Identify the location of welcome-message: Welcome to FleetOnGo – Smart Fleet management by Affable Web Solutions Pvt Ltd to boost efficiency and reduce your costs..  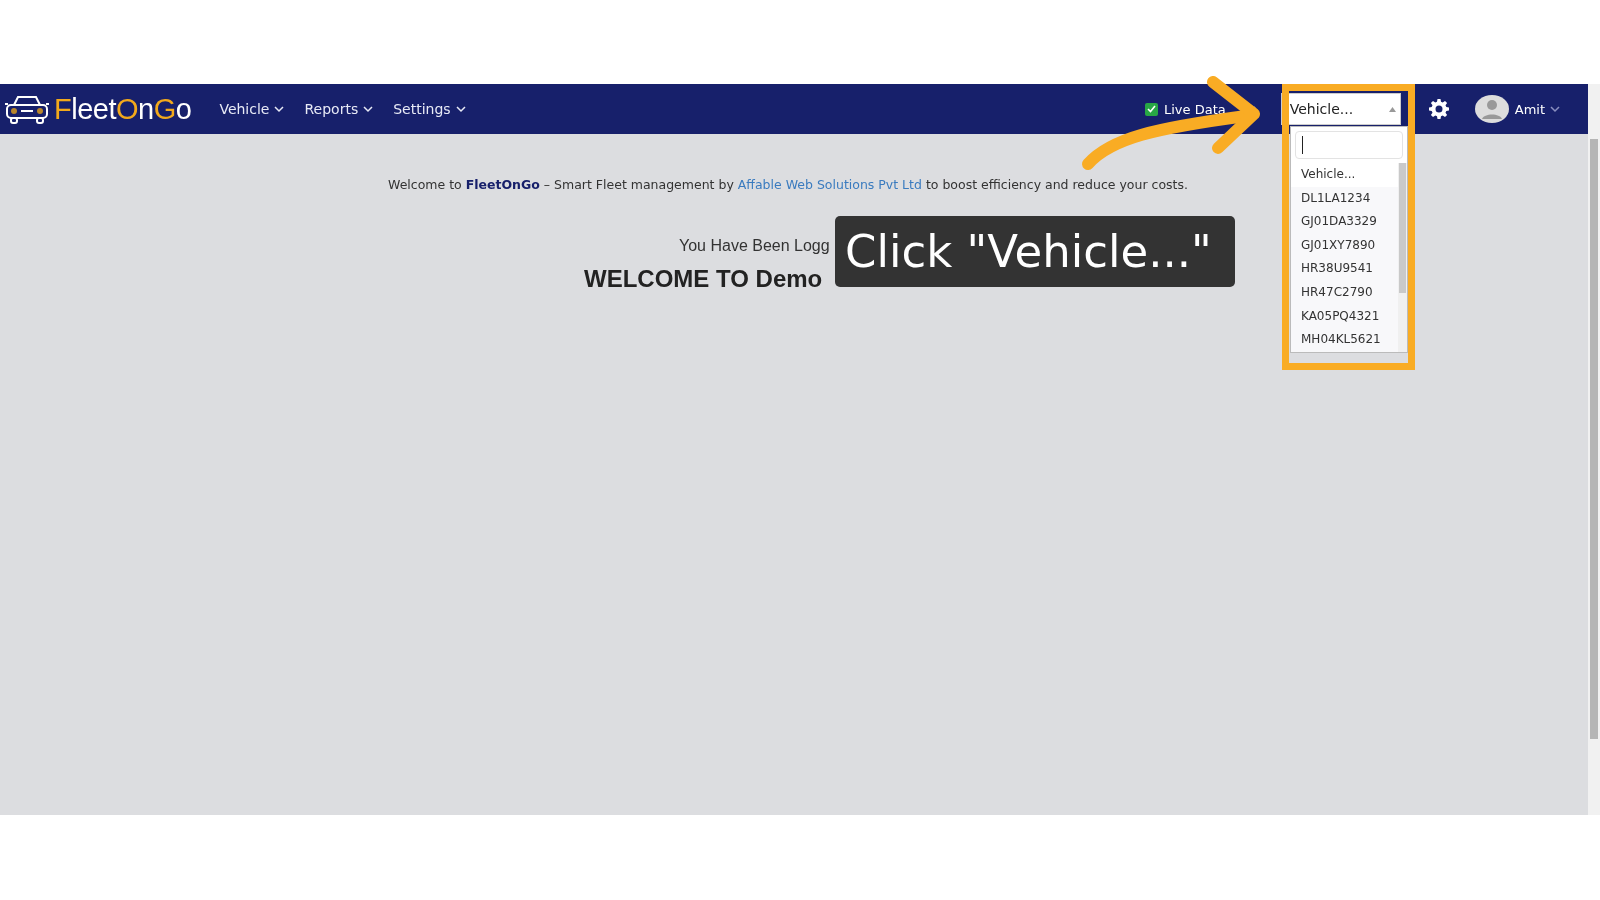
(788, 184).